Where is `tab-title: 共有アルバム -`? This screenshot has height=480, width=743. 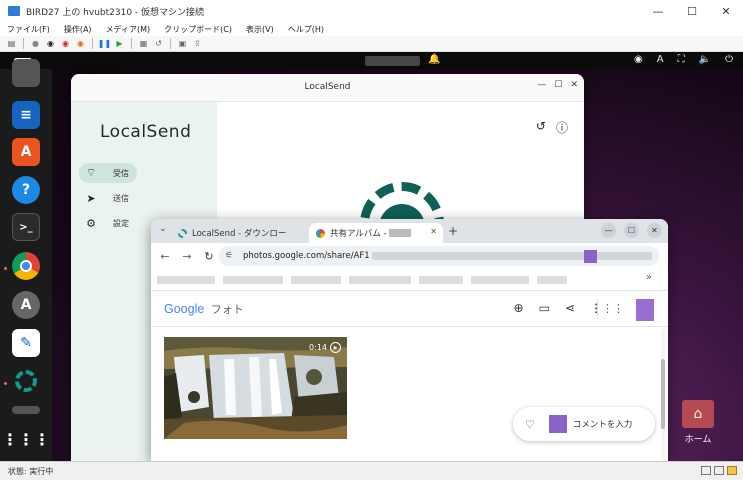 tab-title: 共有アルバム - is located at coordinates (358, 234).